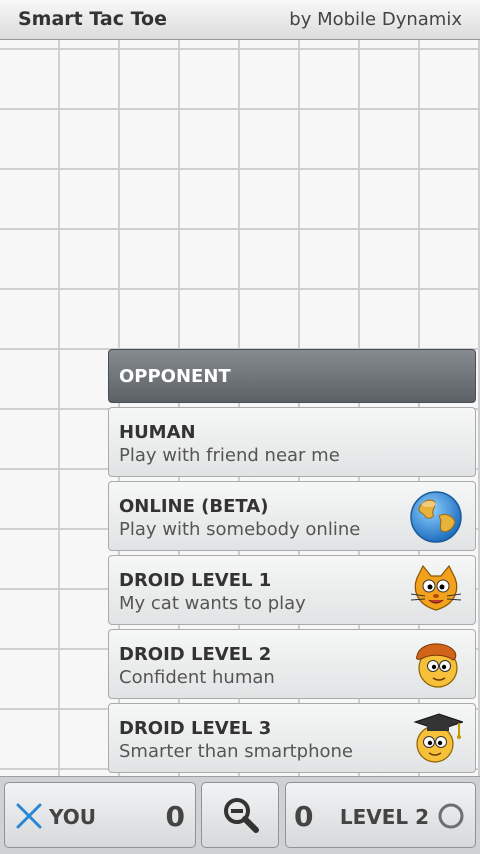 The height and width of the screenshot is (854, 480). I want to click on human-face-icon, so click(437, 665).